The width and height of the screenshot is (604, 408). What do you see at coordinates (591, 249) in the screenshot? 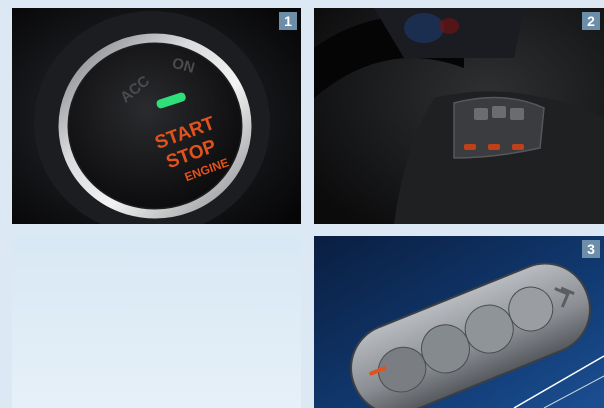
I see `panel-number-badge: 3` at bounding box center [591, 249].